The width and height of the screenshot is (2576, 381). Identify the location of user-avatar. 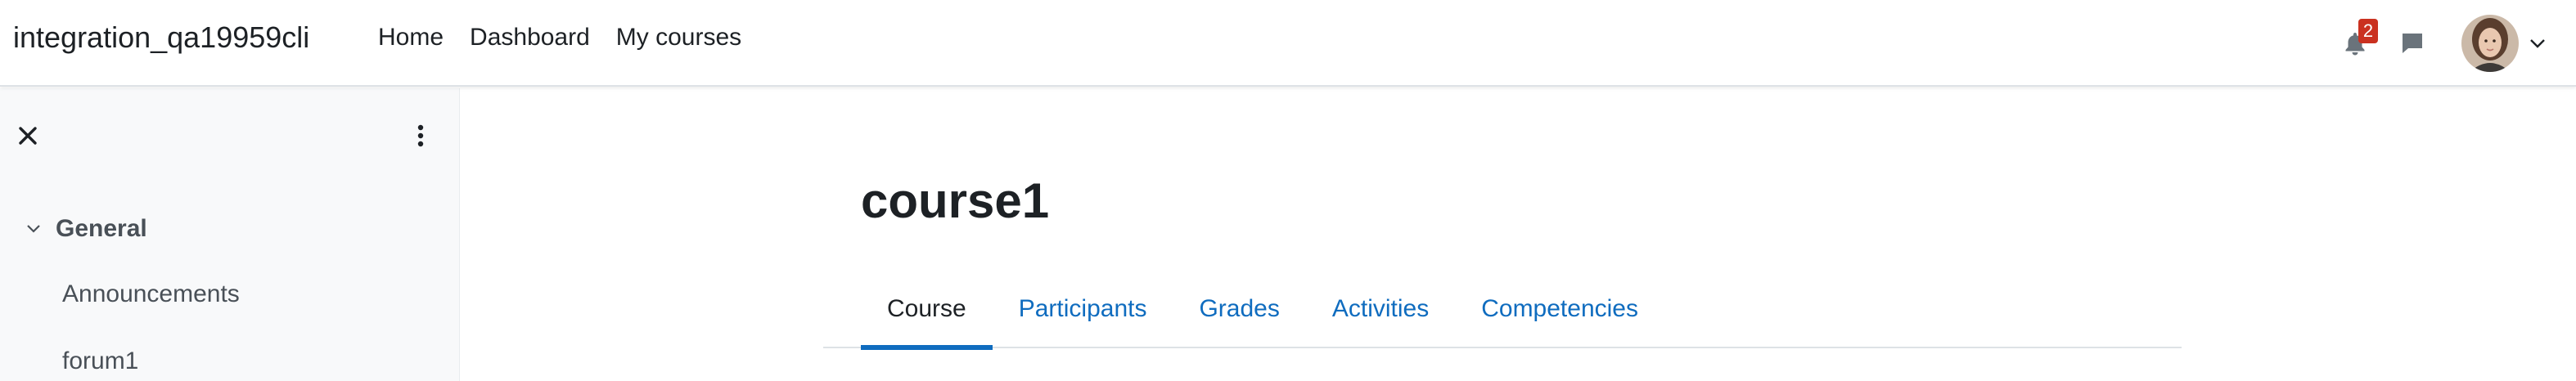
(2490, 43).